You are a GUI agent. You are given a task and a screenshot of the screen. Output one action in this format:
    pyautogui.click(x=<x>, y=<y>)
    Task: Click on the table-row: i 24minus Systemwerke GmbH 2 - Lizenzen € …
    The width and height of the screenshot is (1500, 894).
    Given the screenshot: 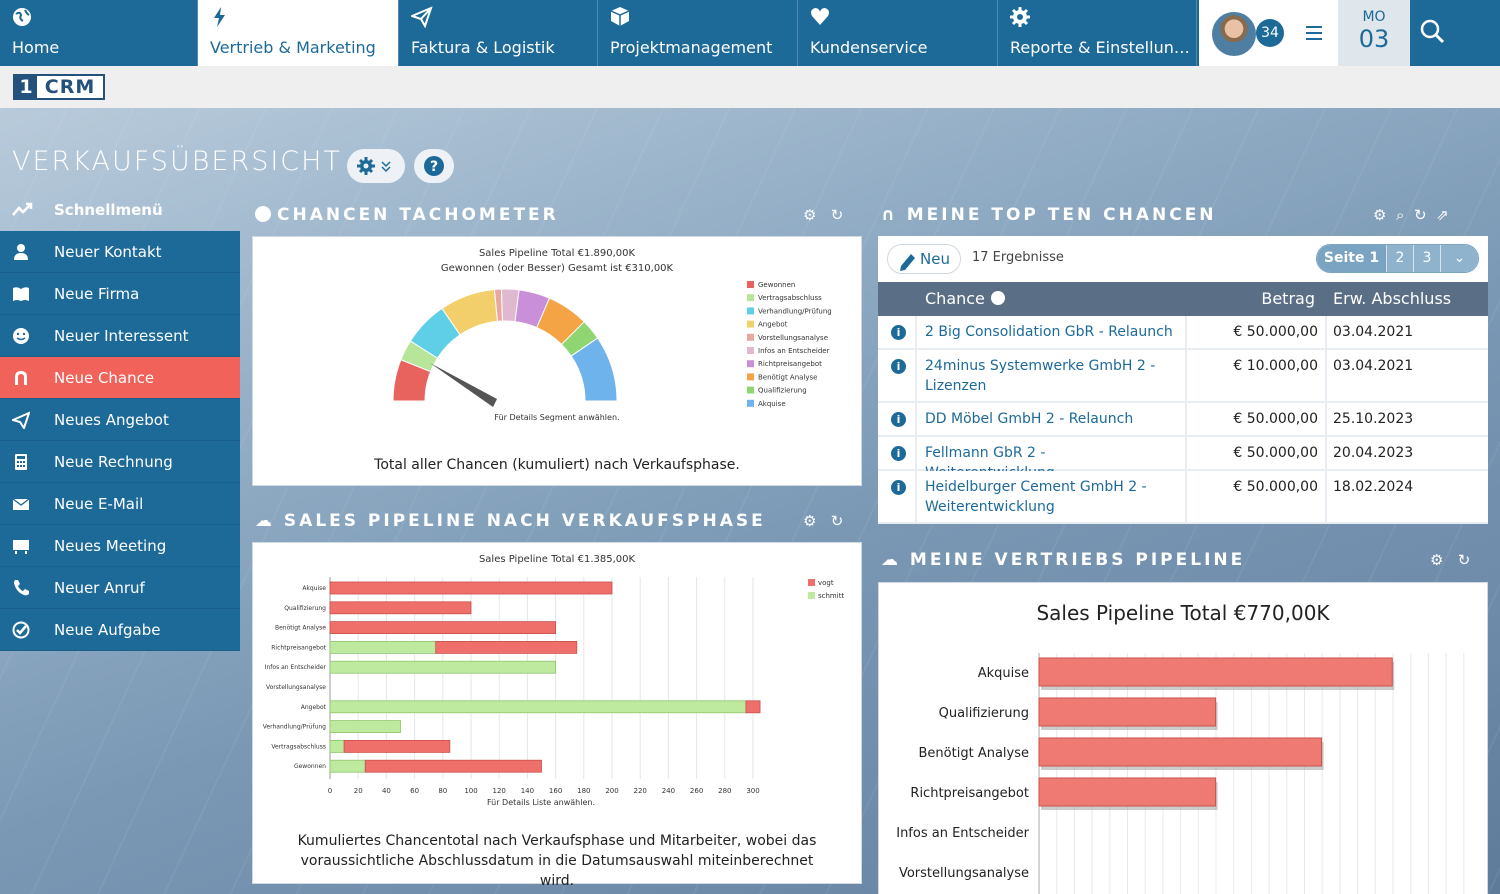 What is the action you would take?
    pyautogui.click(x=1183, y=376)
    